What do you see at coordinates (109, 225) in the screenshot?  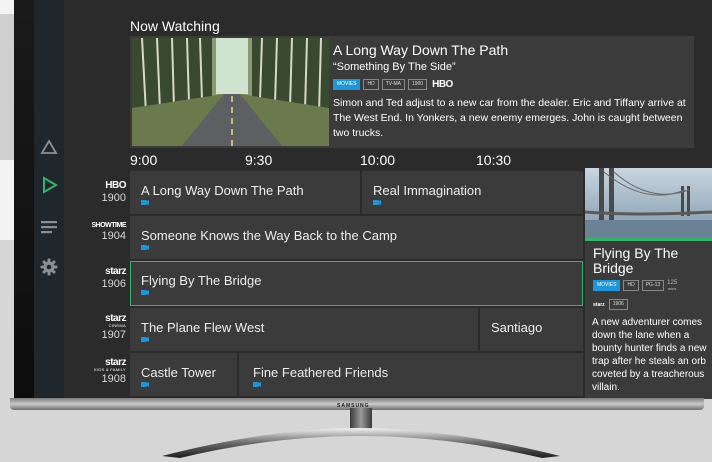 I see `channel-logo: SHOWTIME` at bounding box center [109, 225].